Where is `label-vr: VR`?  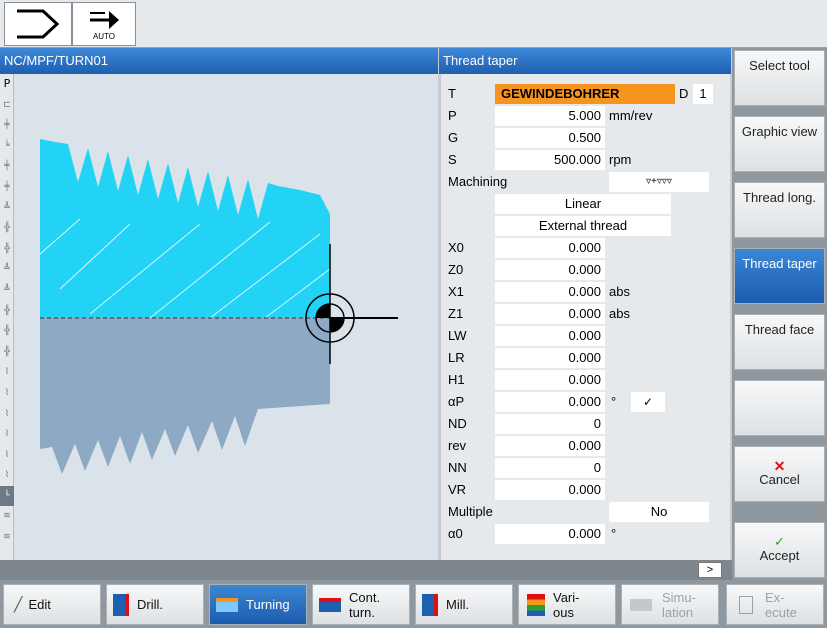 label-vr: VR is located at coordinates (457, 489).